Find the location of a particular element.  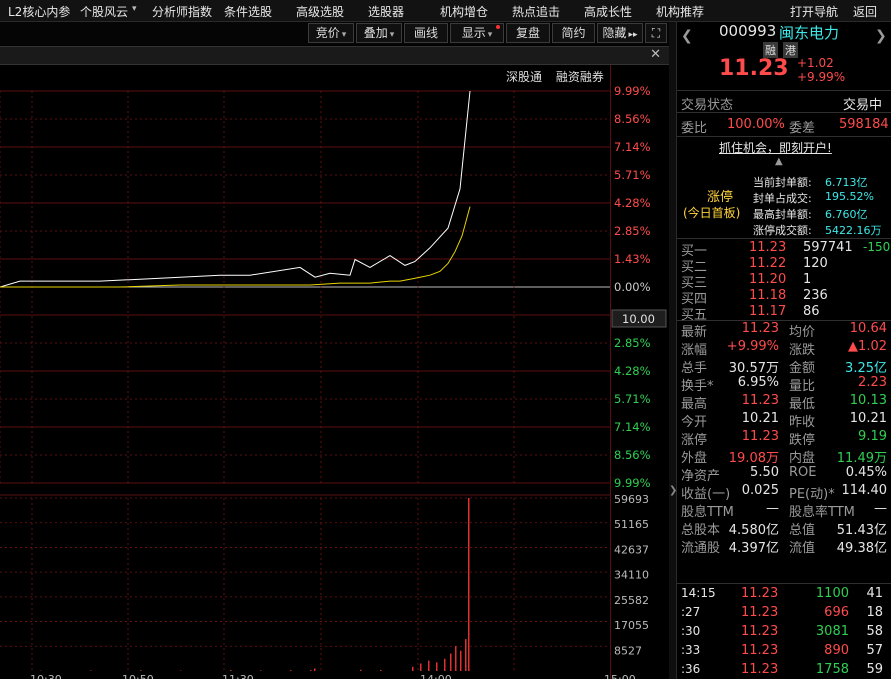

limit-up-row-label: 封单占成交: is located at coordinates (782, 198).